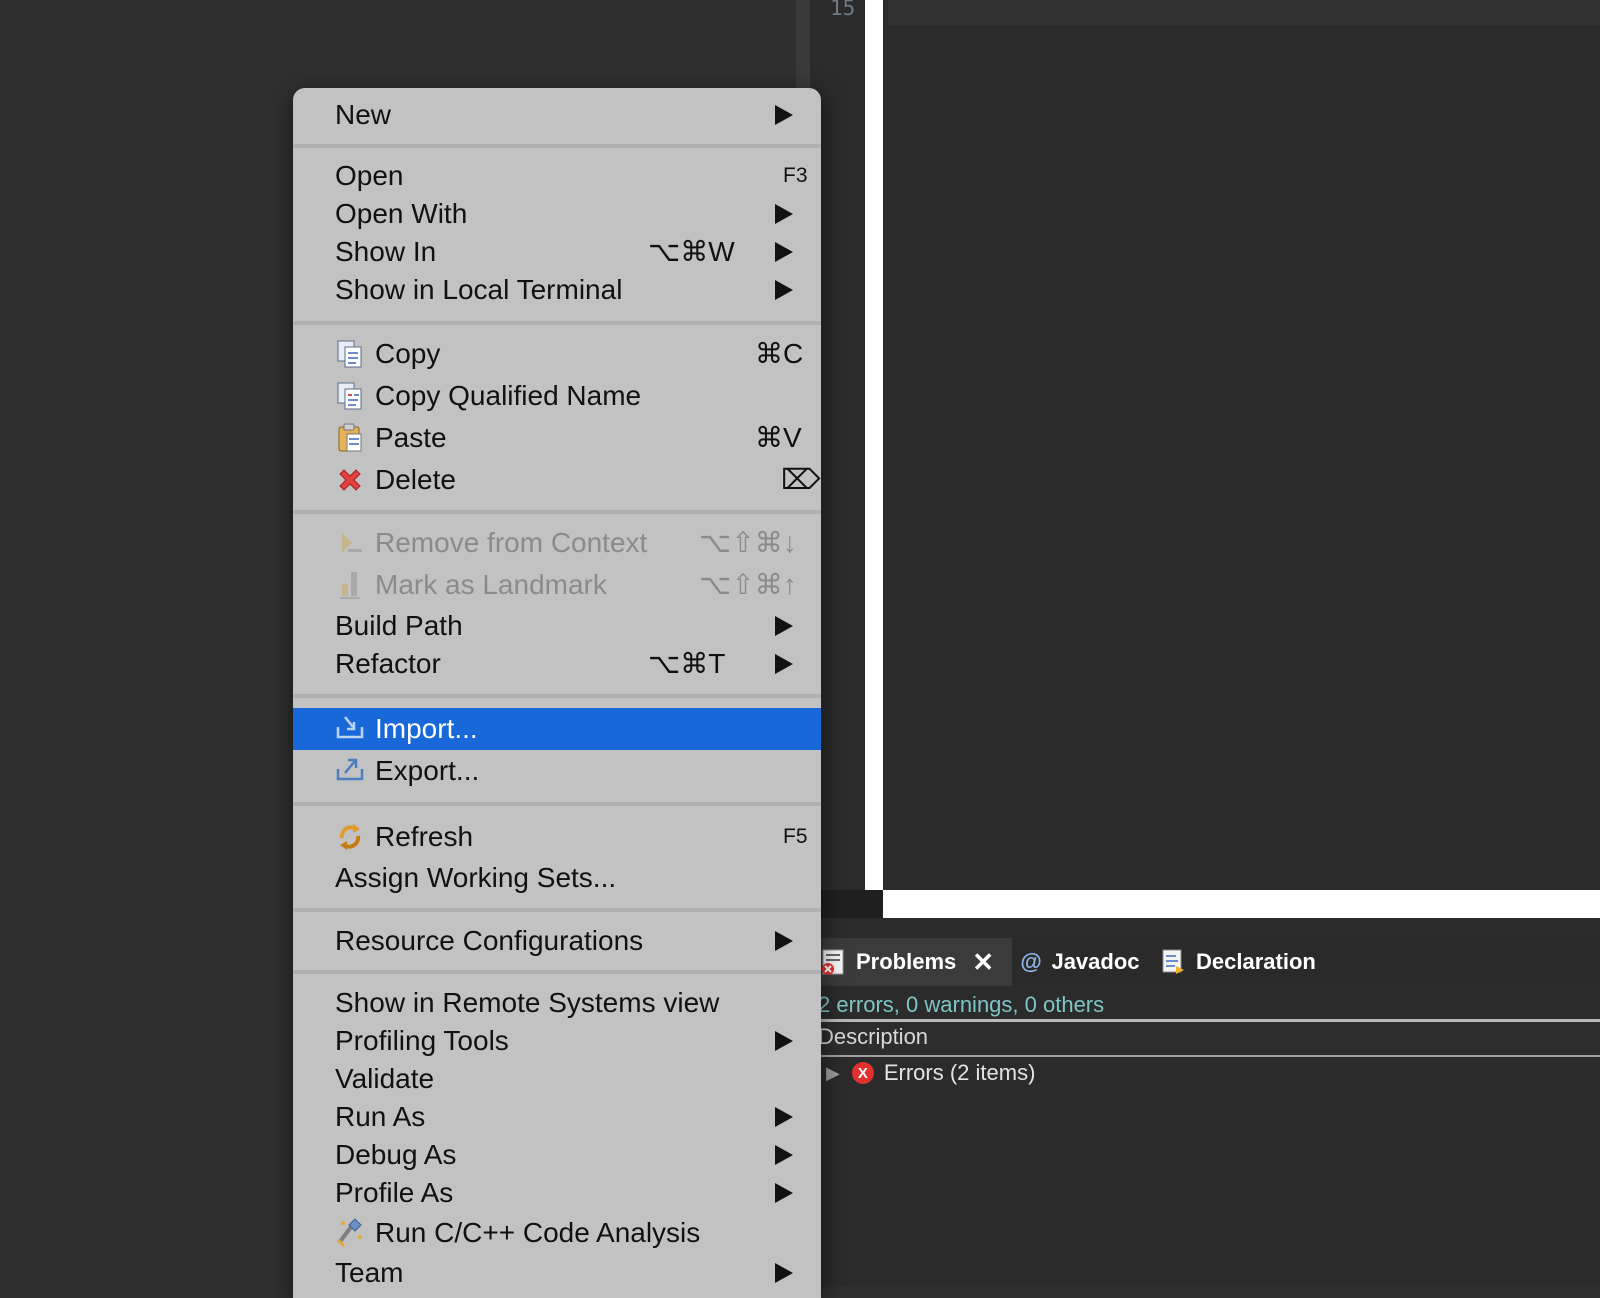 The width and height of the screenshot is (1600, 1298). Describe the element at coordinates (396, 1154) in the screenshot. I see `menu-item-label: Debug As` at that location.